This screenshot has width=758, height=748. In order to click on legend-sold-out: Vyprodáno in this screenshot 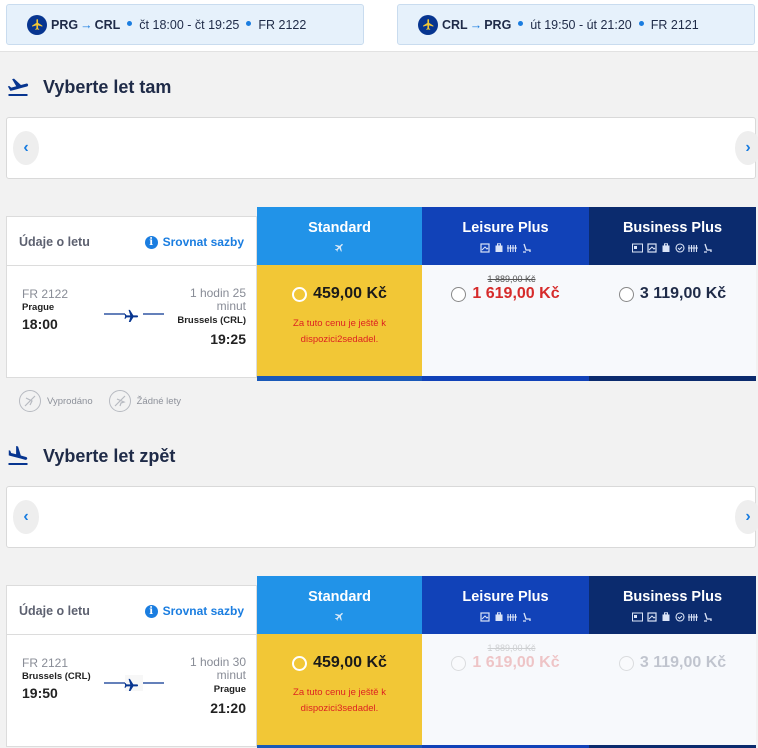, I will do `click(70, 401)`.